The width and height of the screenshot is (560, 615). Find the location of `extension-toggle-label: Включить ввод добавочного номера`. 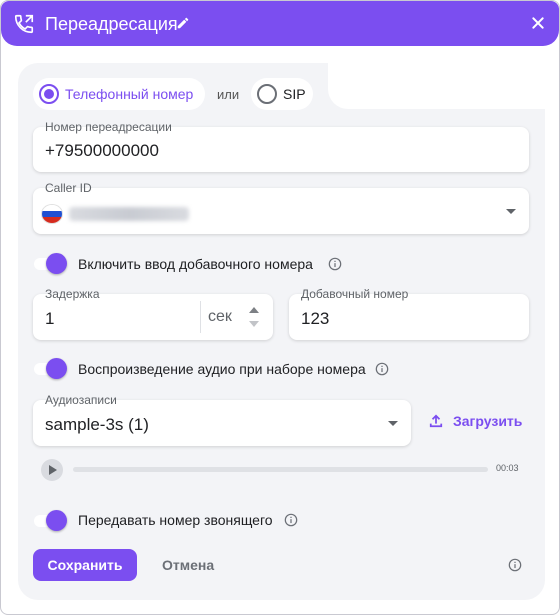

extension-toggle-label: Включить ввод добавочного номера is located at coordinates (195, 264).